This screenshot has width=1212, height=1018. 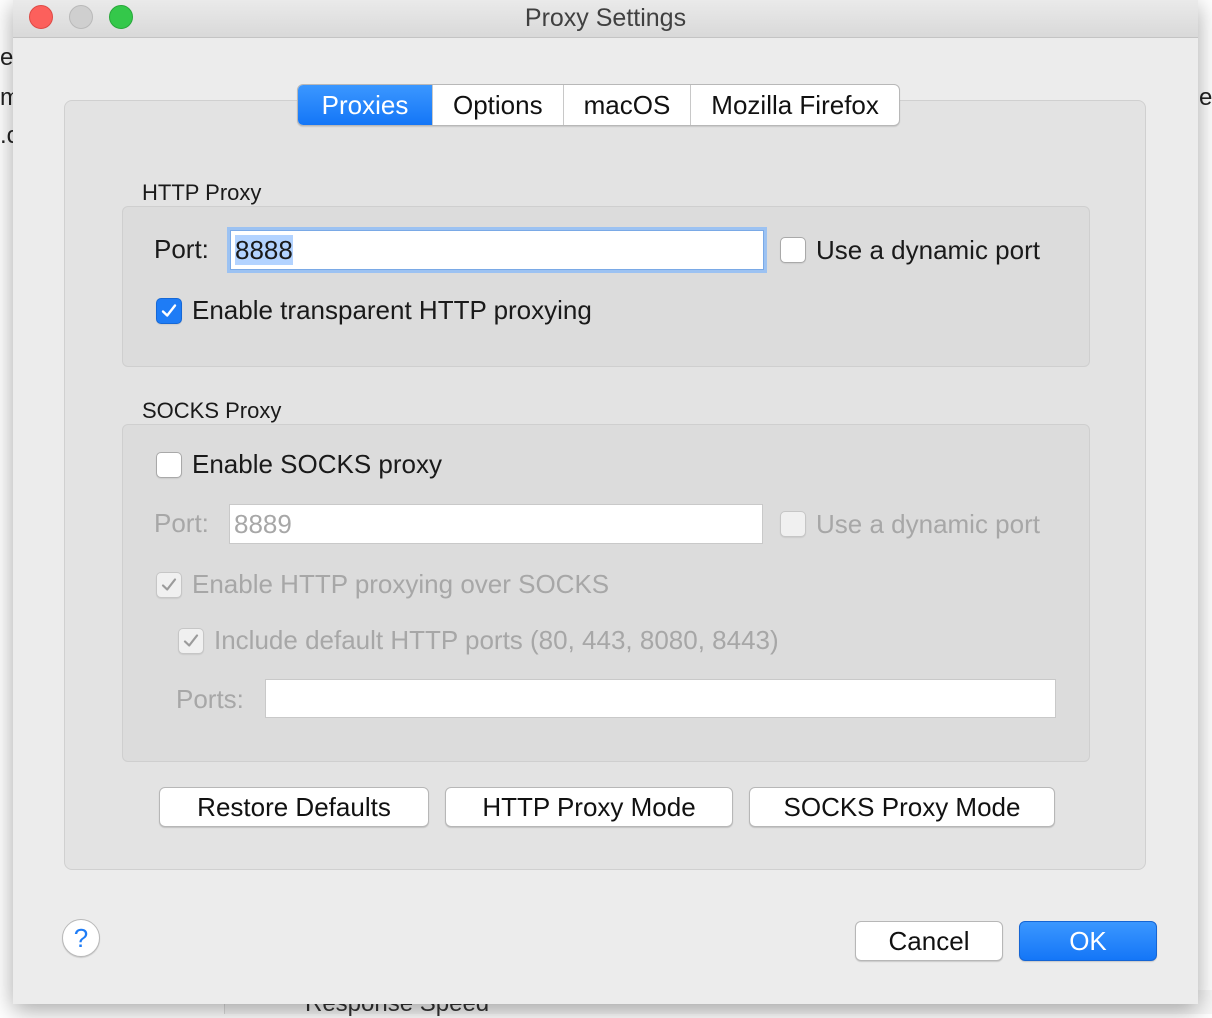 I want to click on http-dynamic-port-checkbox, so click(x=793, y=250).